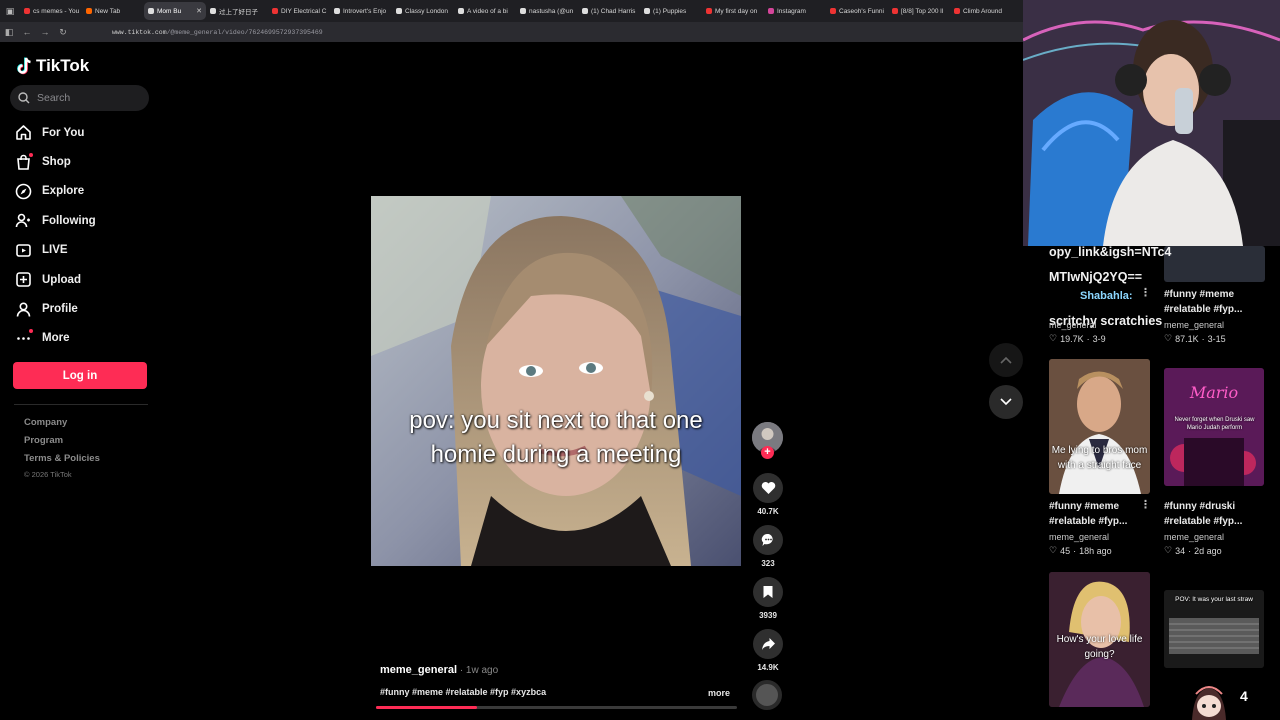 The width and height of the screenshot is (1280, 720). I want to click on sidebar-item-live: LIVE, so click(84, 250).